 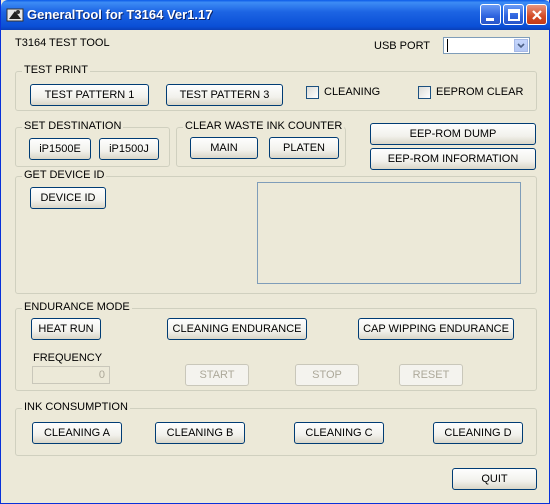 I want to click on usb-port-value, so click(x=447, y=45).